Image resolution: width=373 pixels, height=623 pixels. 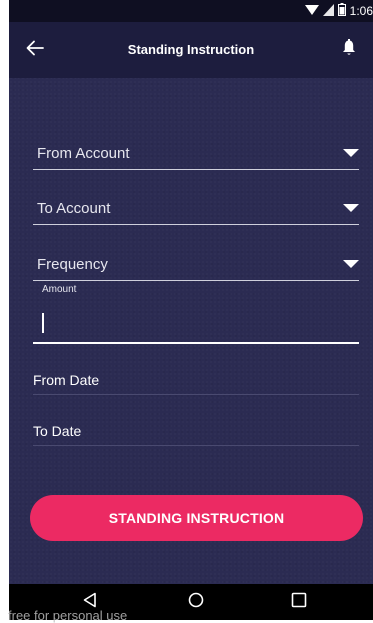 I want to click on amount-input, so click(x=192, y=322).